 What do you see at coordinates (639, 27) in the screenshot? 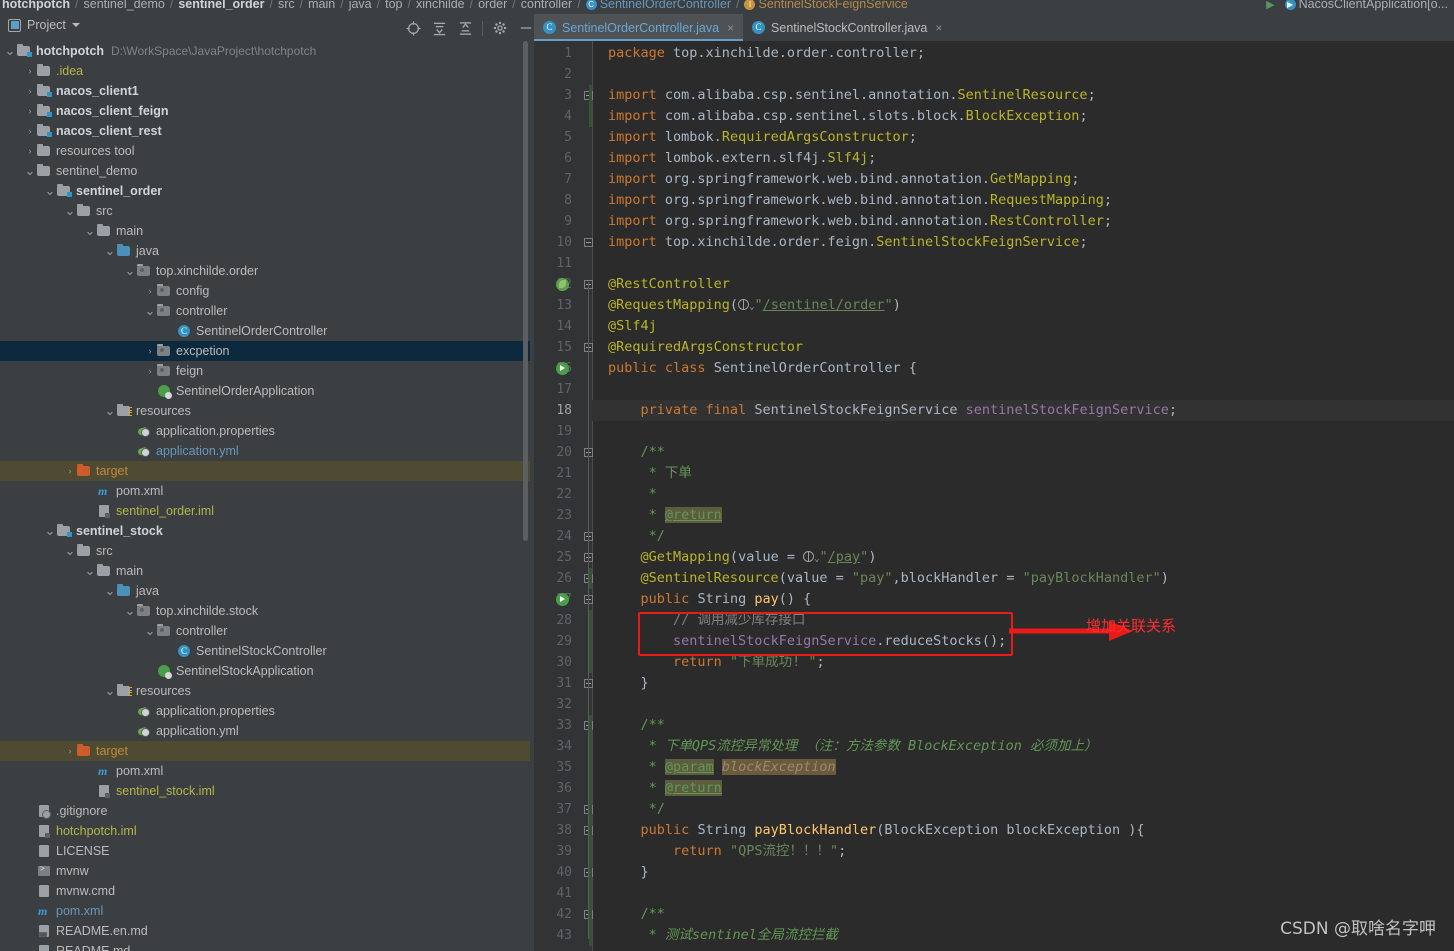
I see `editor-tab: C SentinelOrderController.java ×` at bounding box center [639, 27].